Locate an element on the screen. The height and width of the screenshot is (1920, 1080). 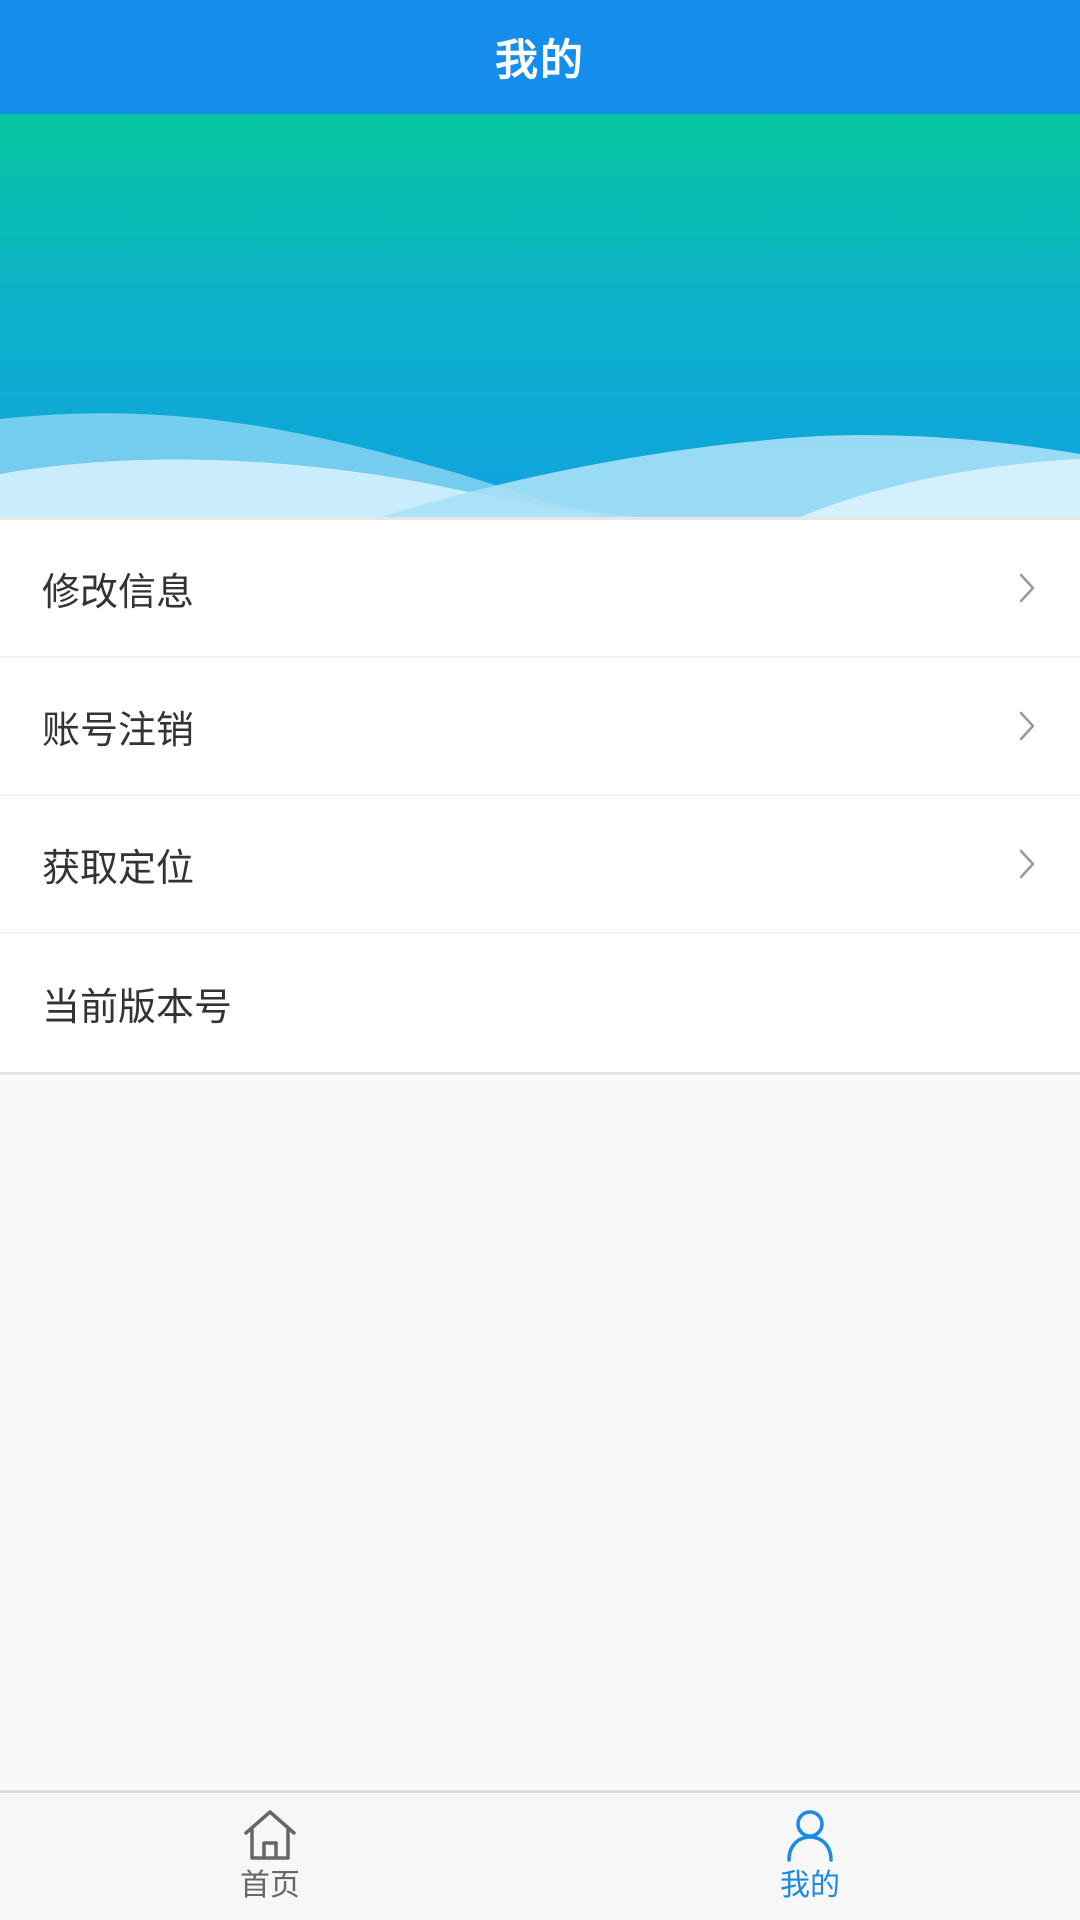
tab-label: 首页 is located at coordinates (270, 1885).